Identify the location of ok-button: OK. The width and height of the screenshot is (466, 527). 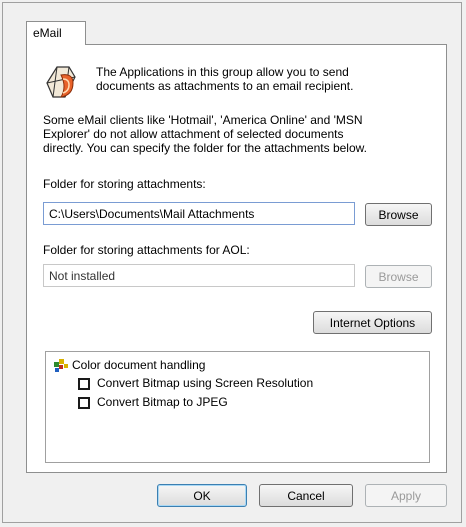
(202, 495).